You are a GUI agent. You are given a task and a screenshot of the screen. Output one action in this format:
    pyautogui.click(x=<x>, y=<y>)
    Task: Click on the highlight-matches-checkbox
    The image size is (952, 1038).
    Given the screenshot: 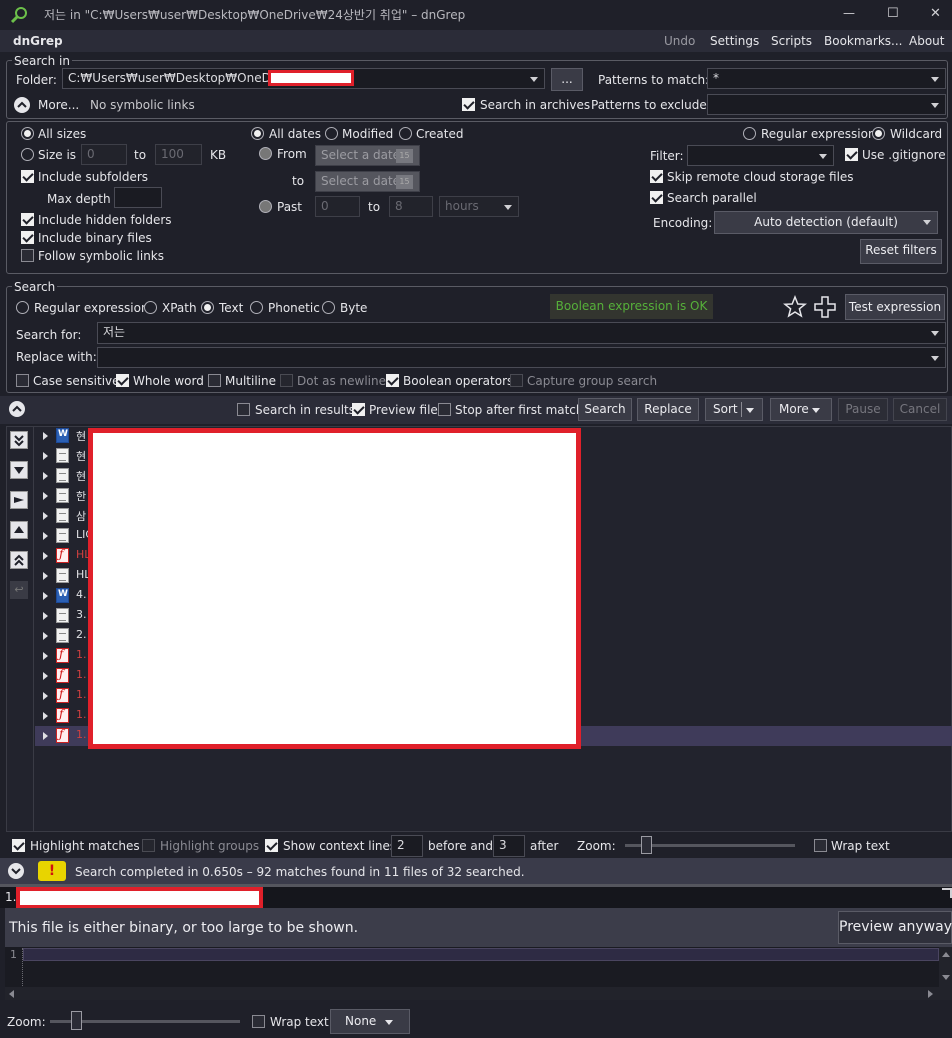 What is the action you would take?
    pyautogui.click(x=18, y=845)
    